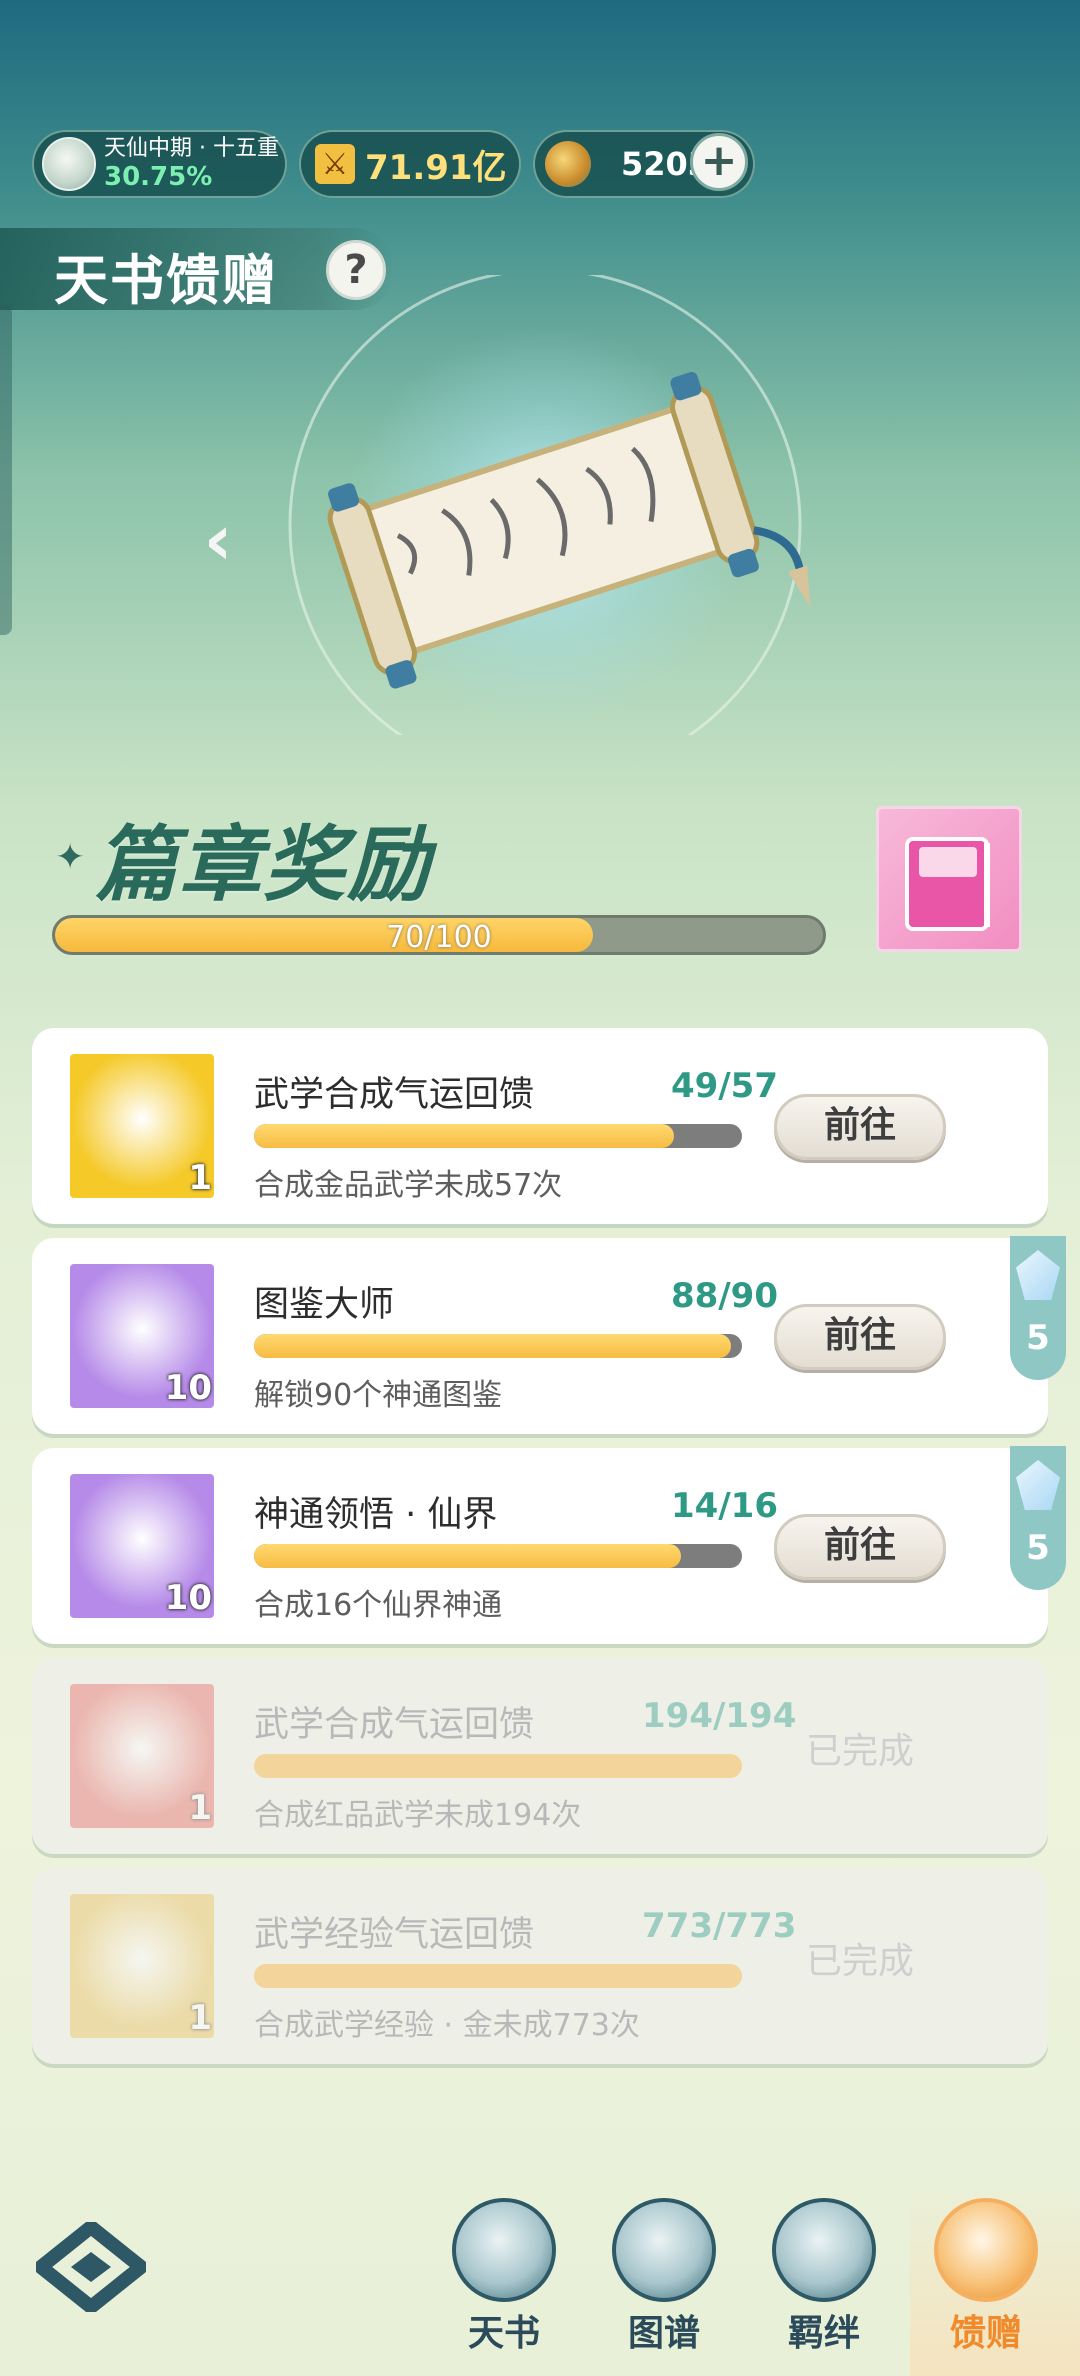  Describe the element at coordinates (378, 1395) in the screenshot. I see `task-description: 解锁90个神通图鉴` at that location.